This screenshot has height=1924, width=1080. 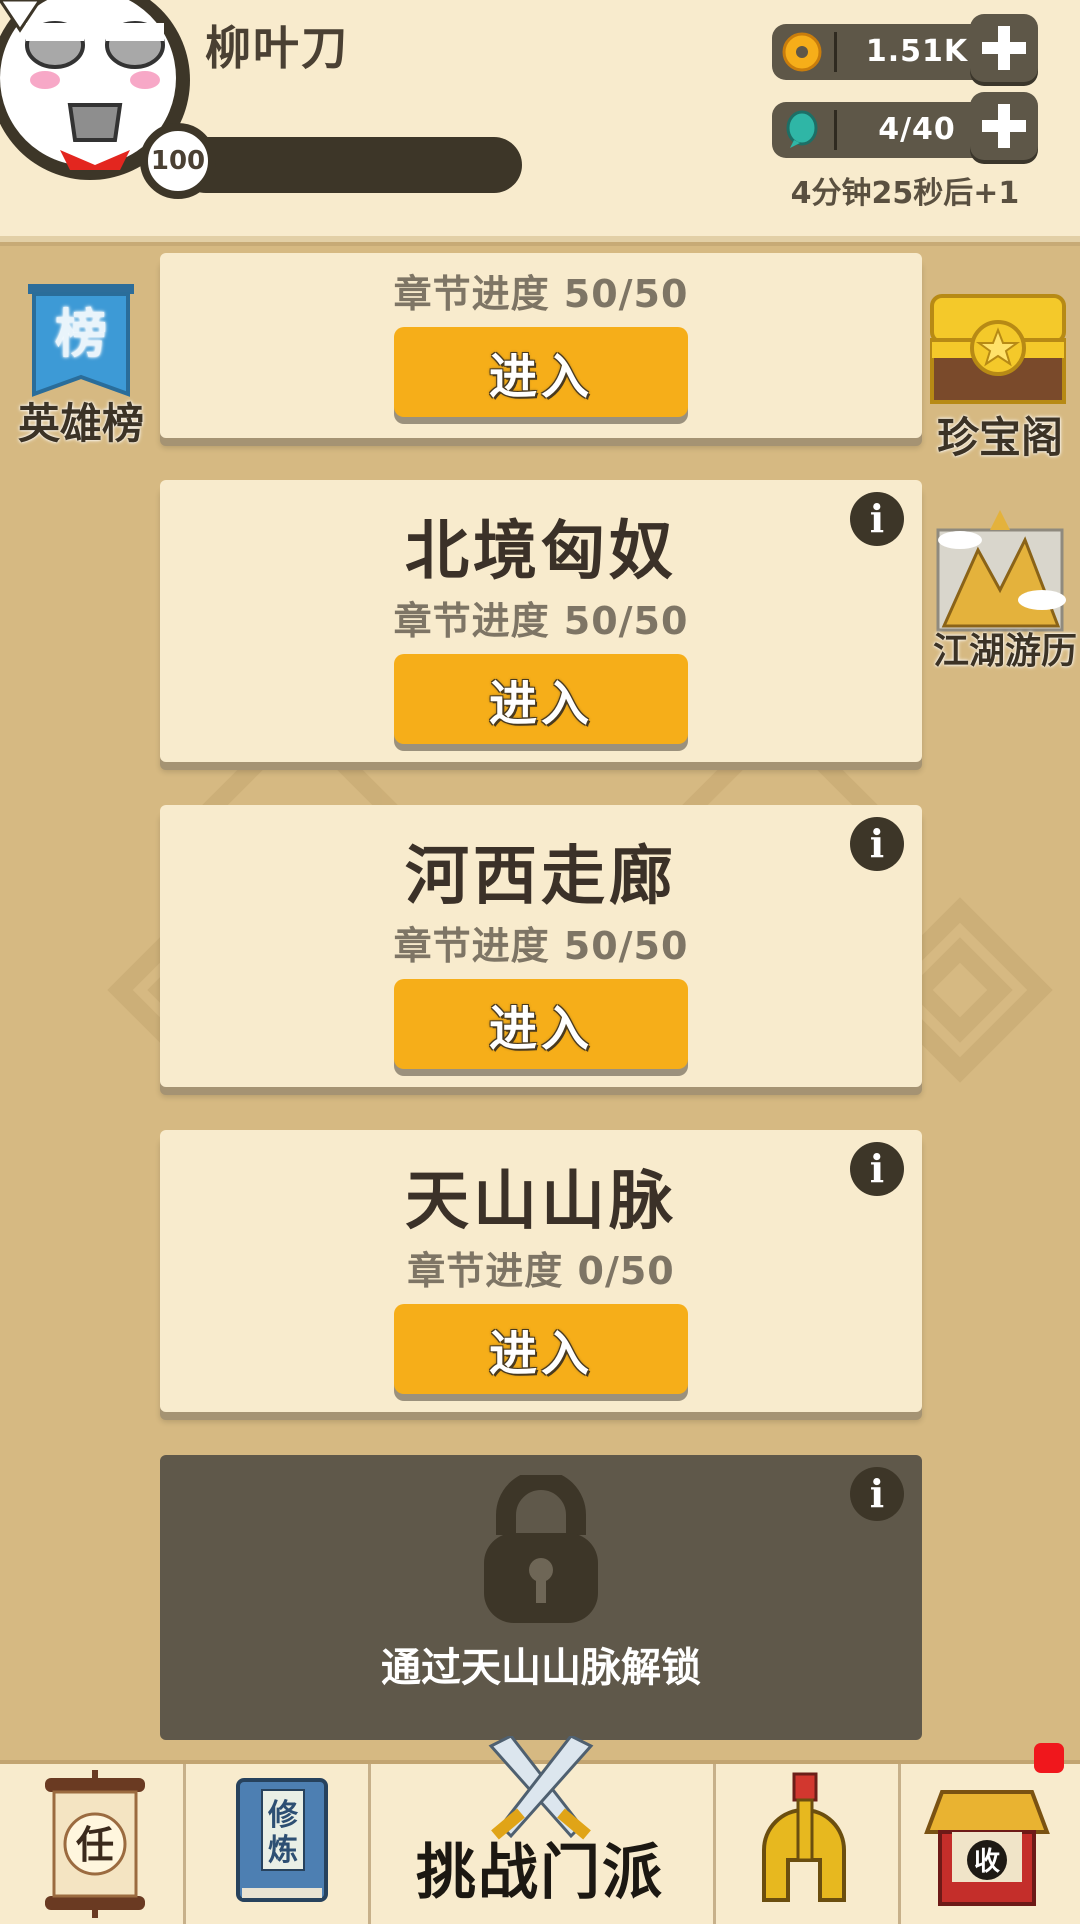 What do you see at coordinates (283, 1850) in the screenshot?
I see `training-glyph: 炼` at bounding box center [283, 1850].